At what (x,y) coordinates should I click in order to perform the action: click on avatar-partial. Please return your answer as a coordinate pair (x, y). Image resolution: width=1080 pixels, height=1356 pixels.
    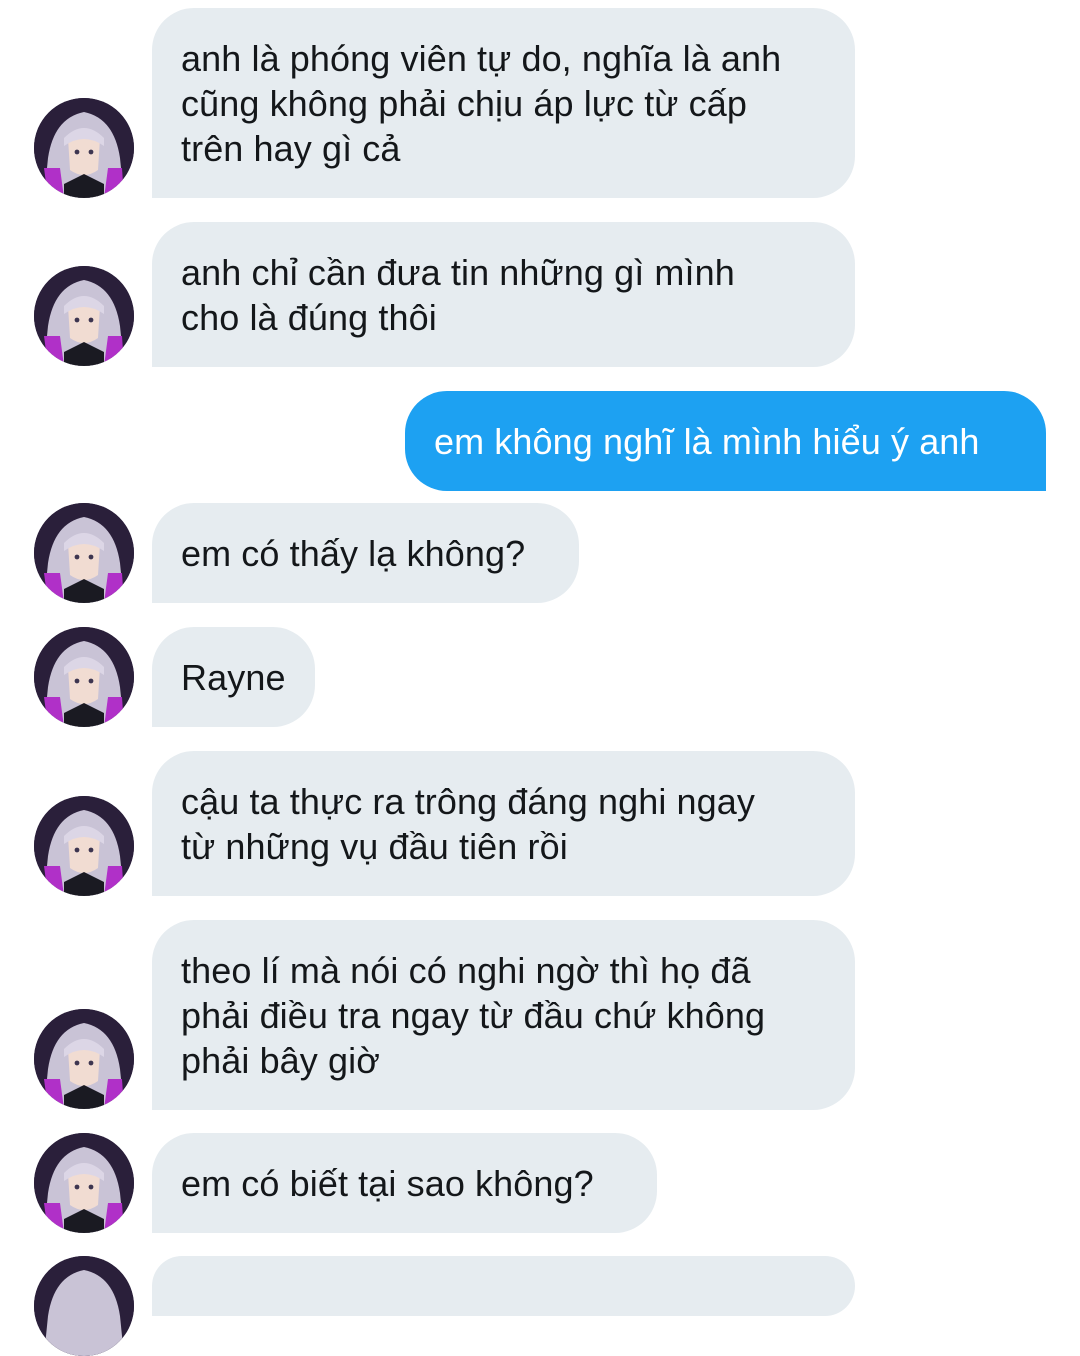
    Looking at the image, I should click on (84, 1306).